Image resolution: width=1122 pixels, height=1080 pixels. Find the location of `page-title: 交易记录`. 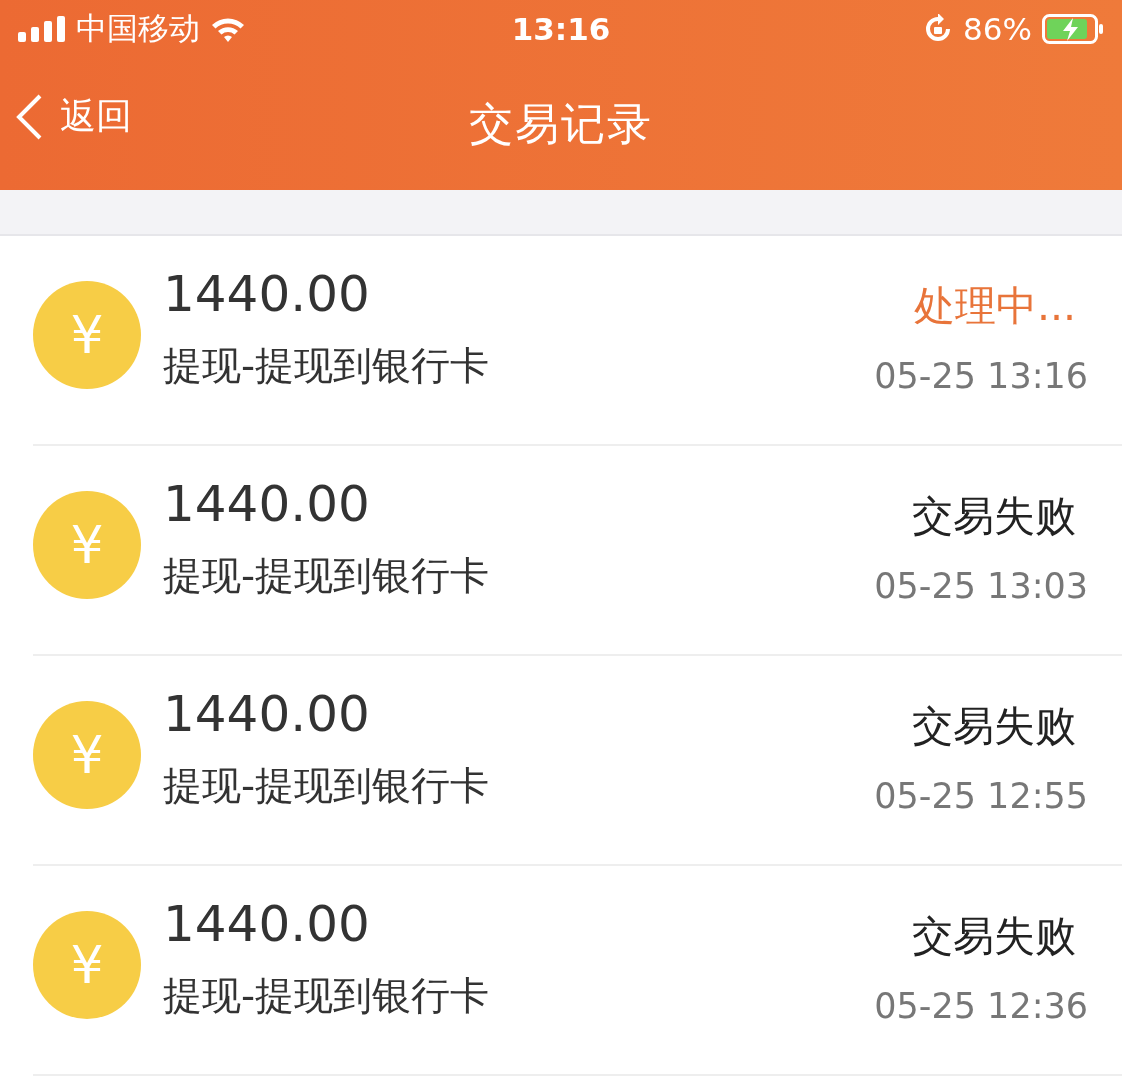

page-title: 交易记录 is located at coordinates (561, 123).